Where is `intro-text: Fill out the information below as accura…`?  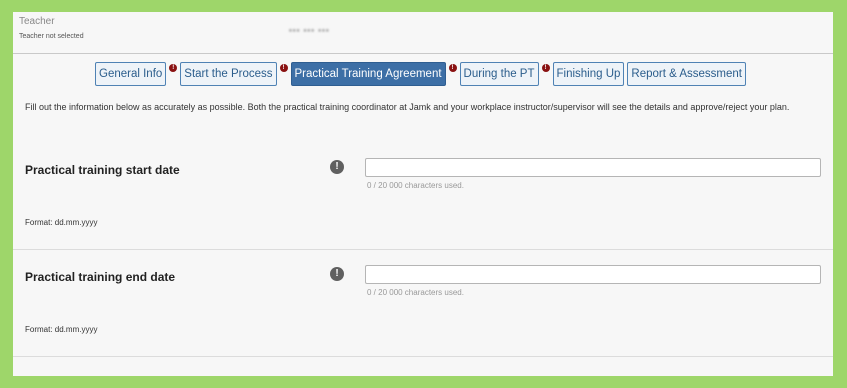
intro-text: Fill out the information below as accura… is located at coordinates (407, 107).